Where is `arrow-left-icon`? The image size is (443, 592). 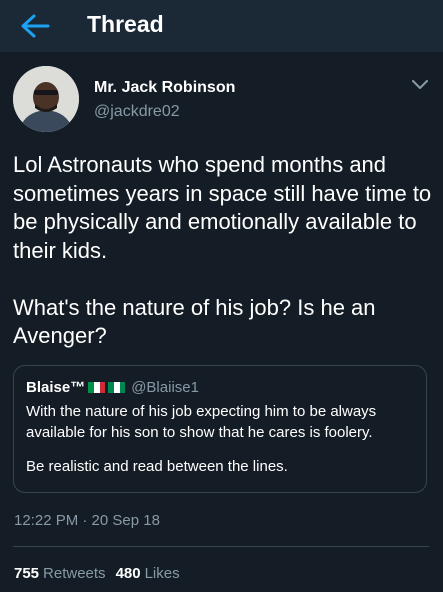
arrow-left-icon is located at coordinates (35, 26).